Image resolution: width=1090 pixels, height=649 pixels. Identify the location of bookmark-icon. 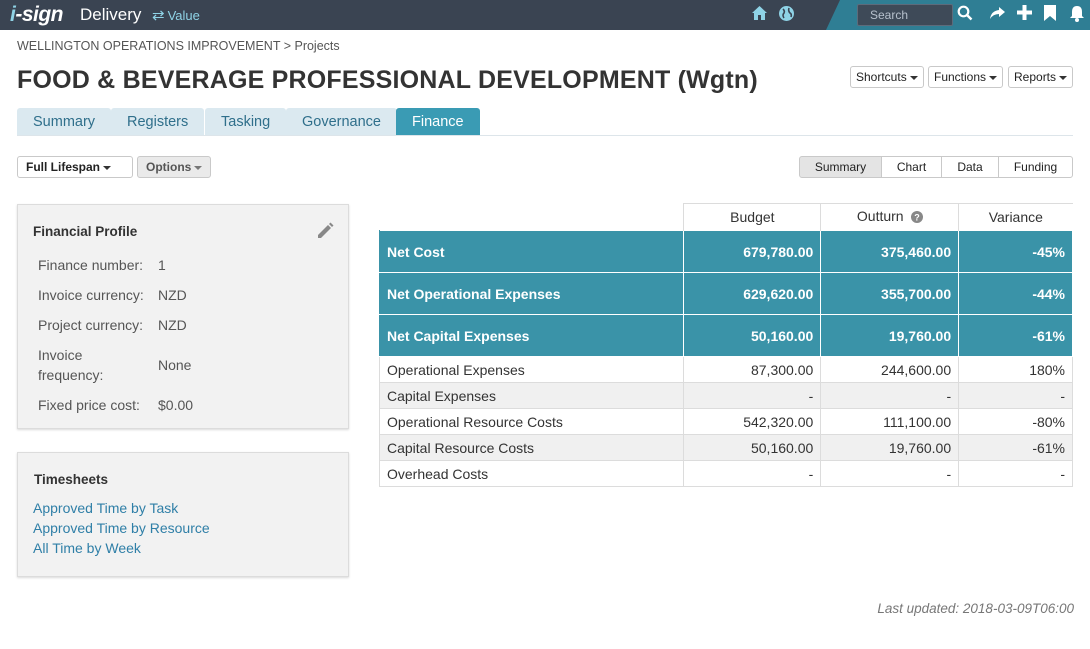
(1050, 15).